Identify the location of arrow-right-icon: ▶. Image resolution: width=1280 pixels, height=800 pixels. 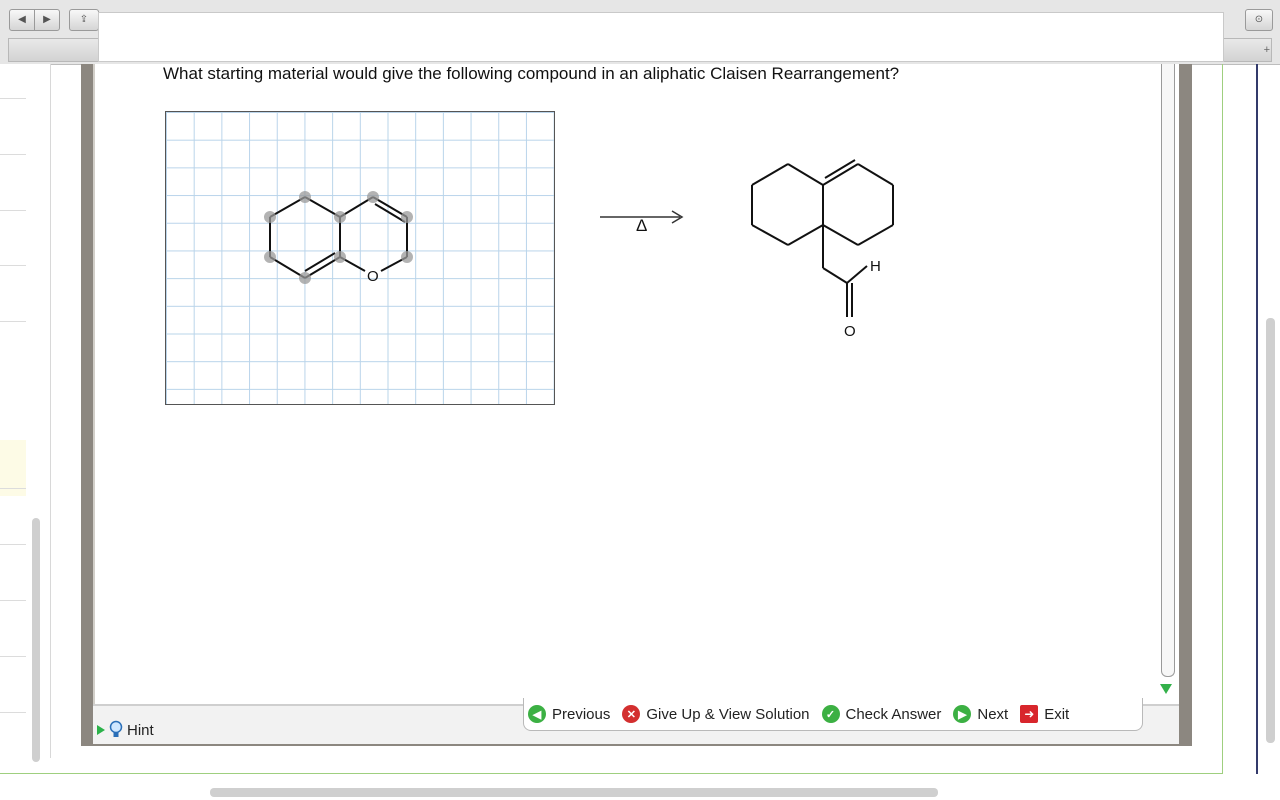
(962, 714).